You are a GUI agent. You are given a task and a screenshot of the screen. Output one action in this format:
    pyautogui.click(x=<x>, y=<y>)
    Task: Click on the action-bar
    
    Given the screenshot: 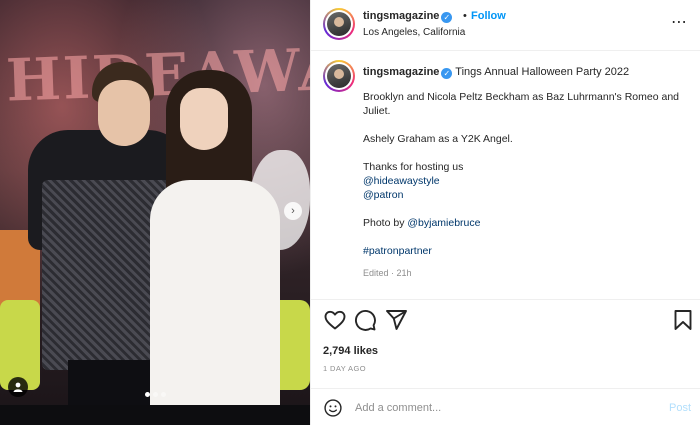 What is the action you would take?
    pyautogui.click(x=505, y=322)
    